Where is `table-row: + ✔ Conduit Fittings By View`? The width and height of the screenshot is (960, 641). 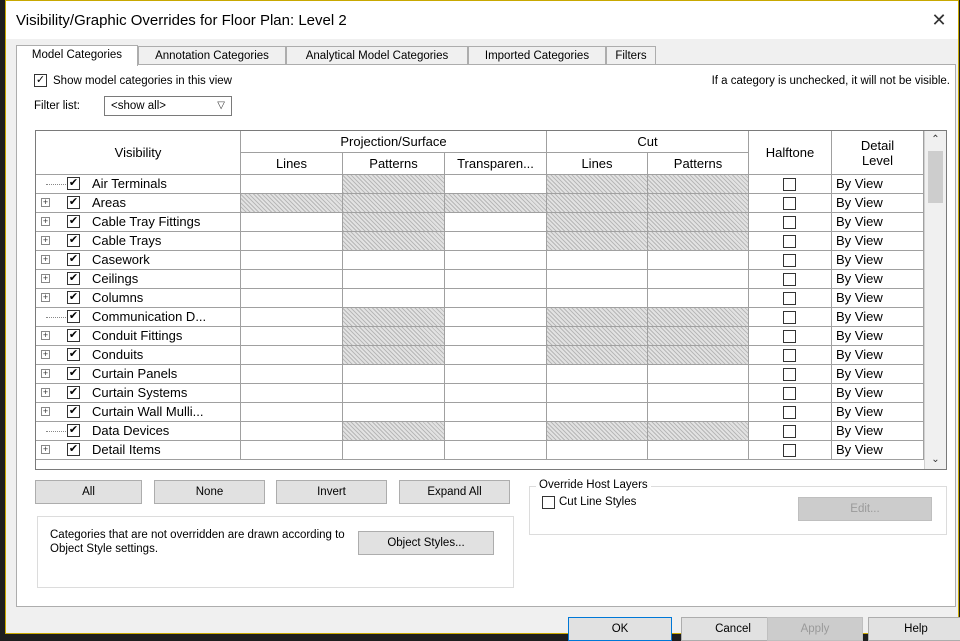
table-row: + ✔ Conduit Fittings By View is located at coordinates (480, 336).